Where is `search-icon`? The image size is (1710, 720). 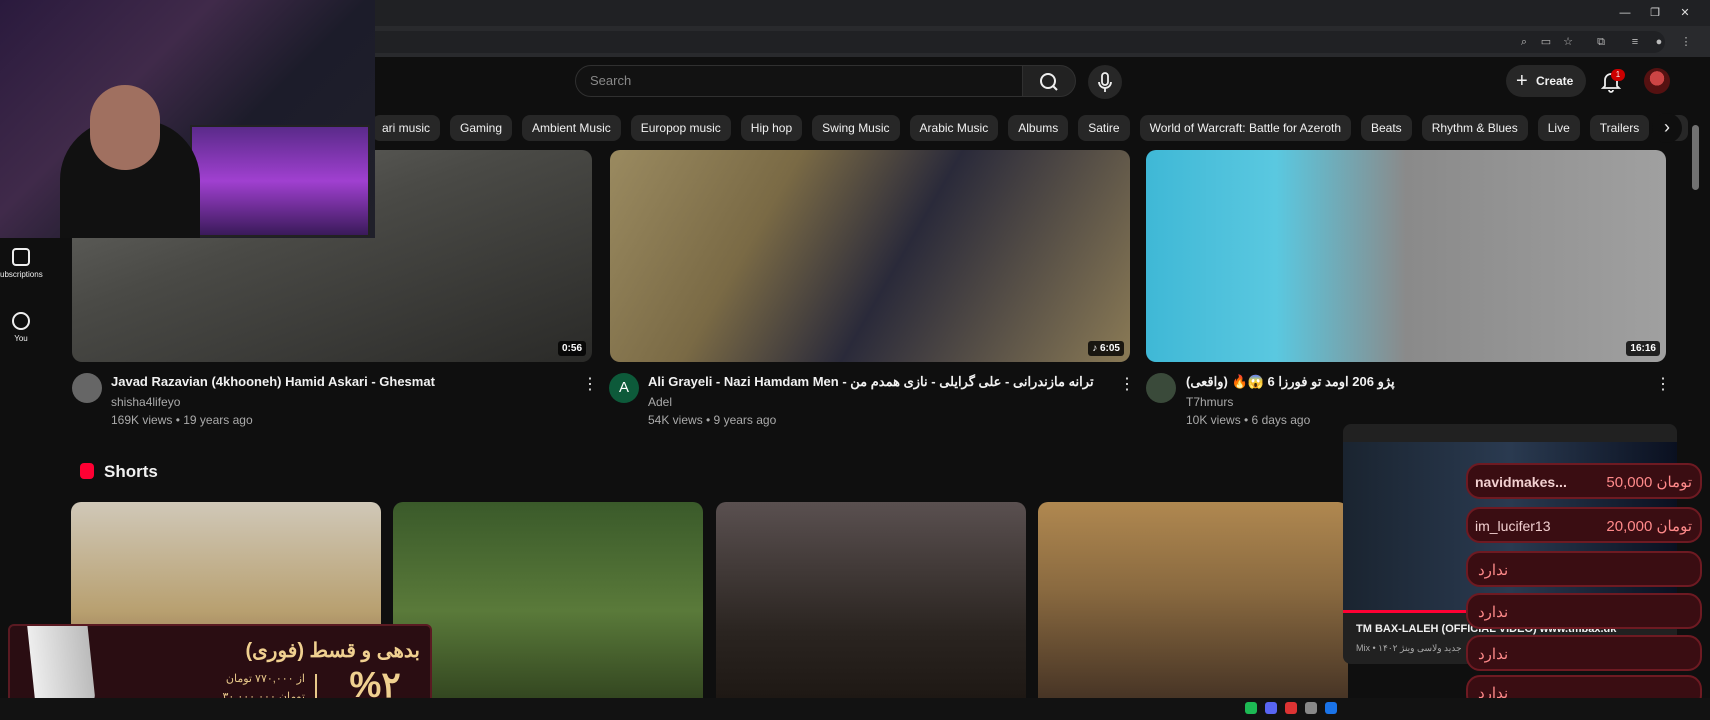 search-icon is located at coordinates (1049, 82).